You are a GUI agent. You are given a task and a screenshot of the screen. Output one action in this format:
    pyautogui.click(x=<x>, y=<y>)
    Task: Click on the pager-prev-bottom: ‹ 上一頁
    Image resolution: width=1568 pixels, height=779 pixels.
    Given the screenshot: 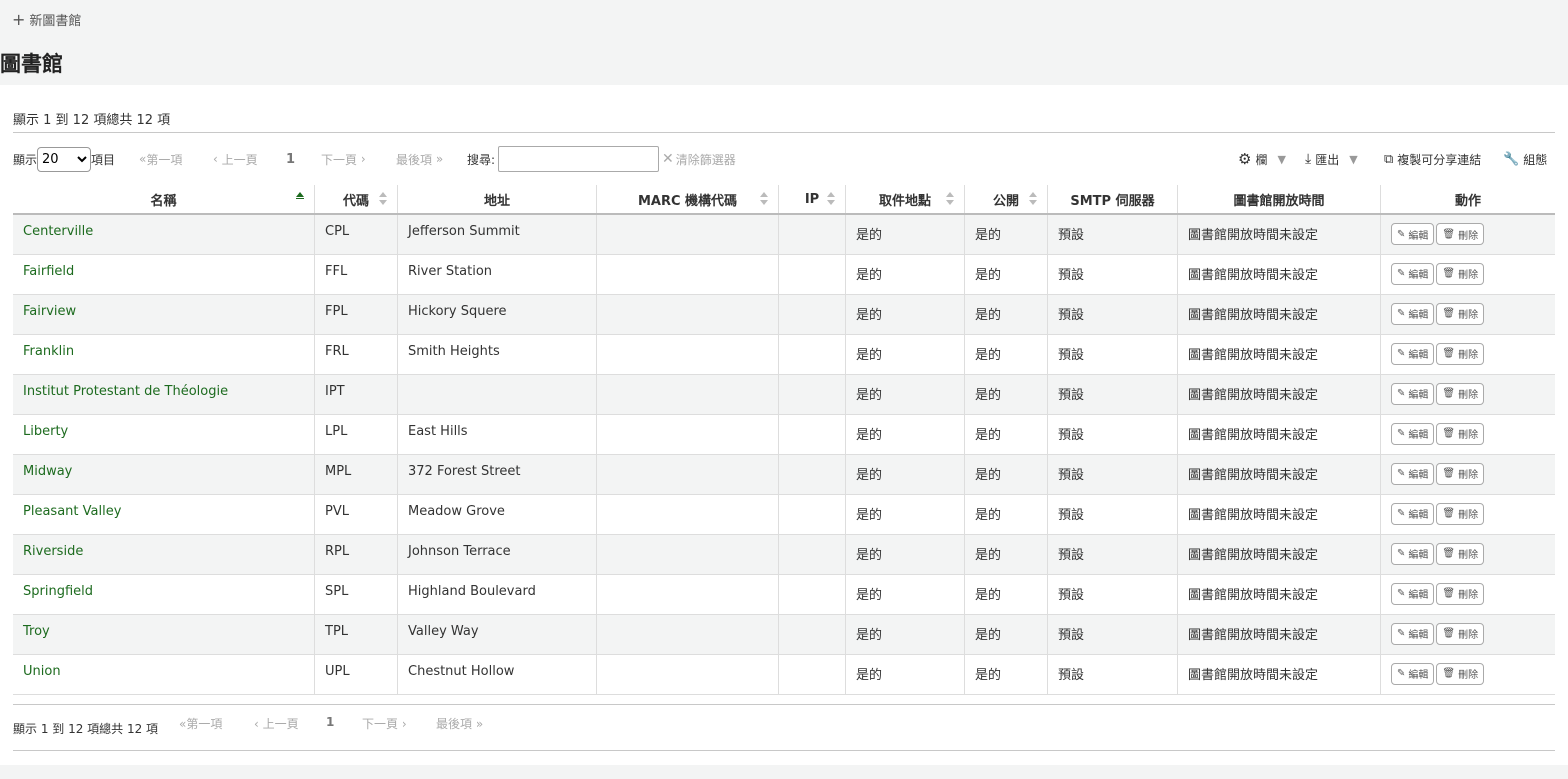 What is the action you would take?
    pyautogui.click(x=276, y=723)
    